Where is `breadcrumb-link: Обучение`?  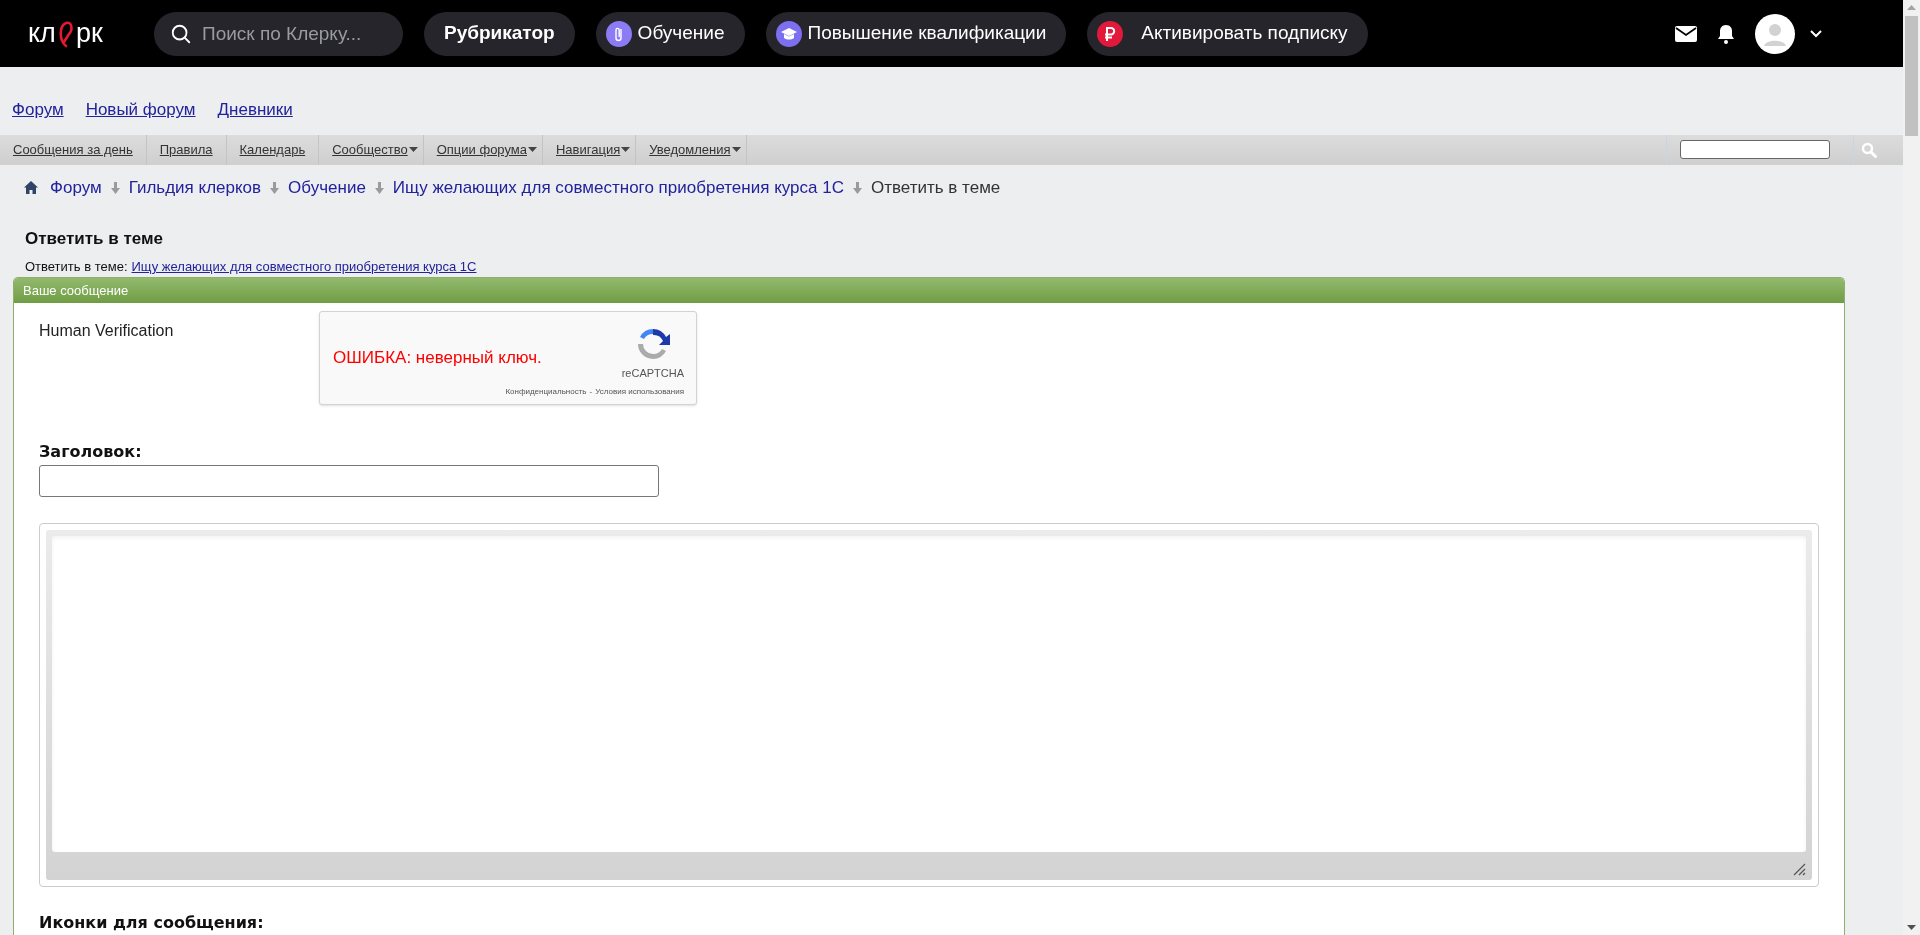
breadcrumb-link: Обучение is located at coordinates (327, 188).